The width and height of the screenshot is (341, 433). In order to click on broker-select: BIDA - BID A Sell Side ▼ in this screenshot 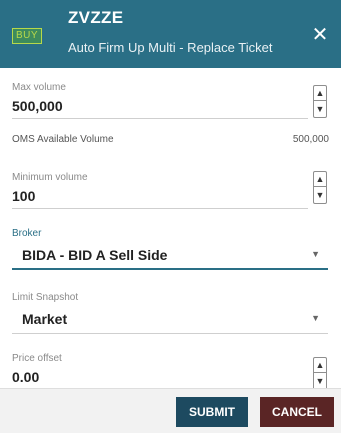, I will do `click(170, 255)`.